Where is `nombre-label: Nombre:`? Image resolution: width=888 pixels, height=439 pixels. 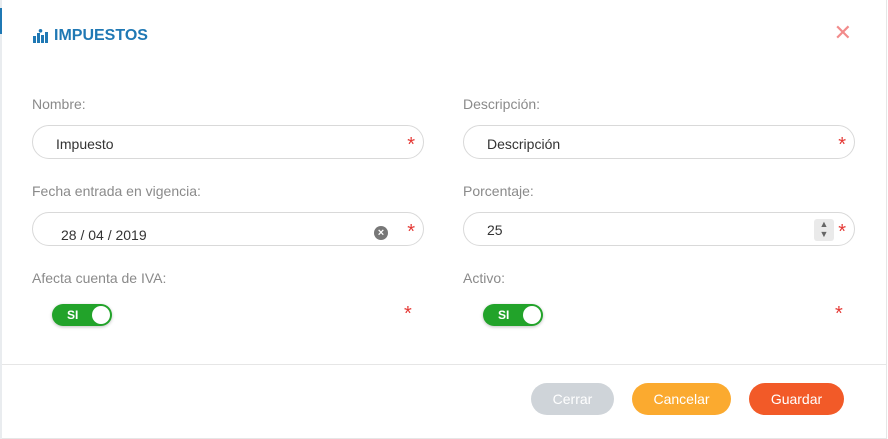 nombre-label: Nombre: is located at coordinates (59, 104).